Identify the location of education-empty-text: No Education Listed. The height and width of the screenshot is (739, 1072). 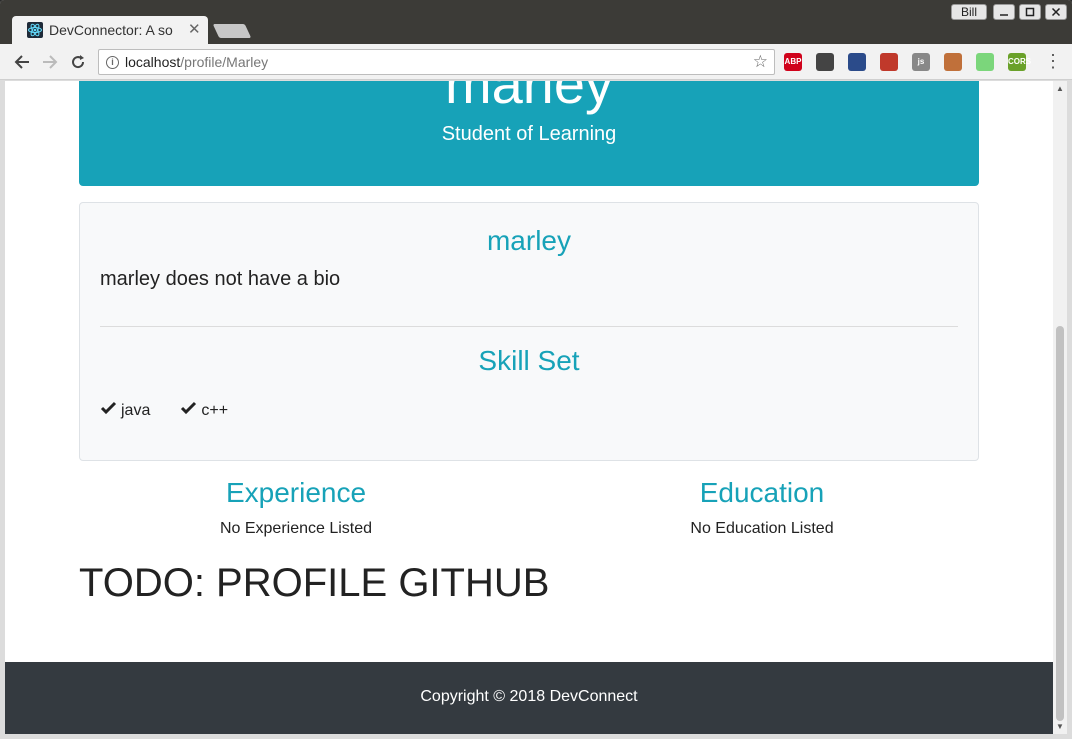
(762, 528).